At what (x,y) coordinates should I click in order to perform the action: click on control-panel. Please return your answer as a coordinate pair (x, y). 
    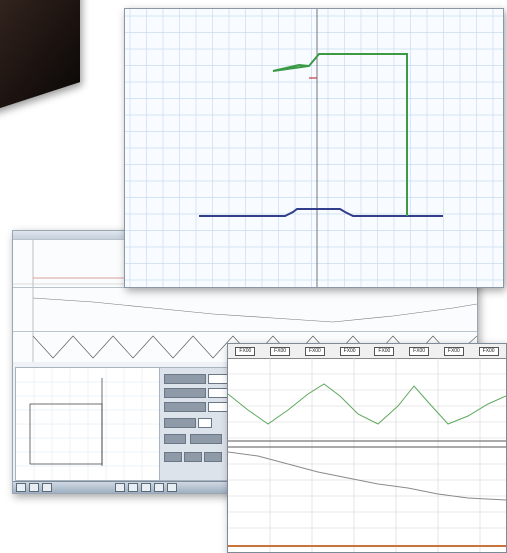
    Looking at the image, I should click on (196, 424).